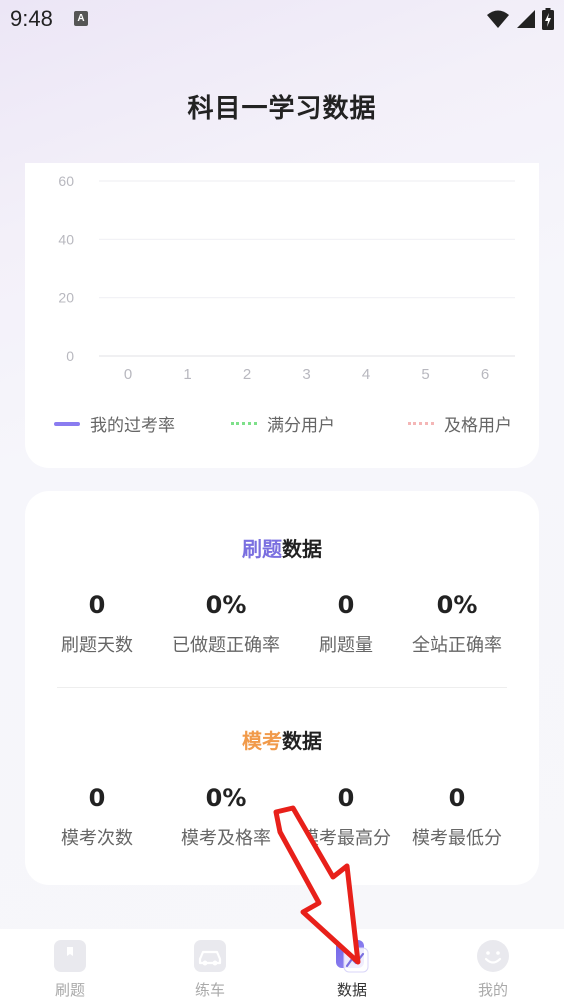 The image size is (564, 1004). I want to click on chart-legend: 我的过考率 满分用户 及格用户, so click(282, 423).